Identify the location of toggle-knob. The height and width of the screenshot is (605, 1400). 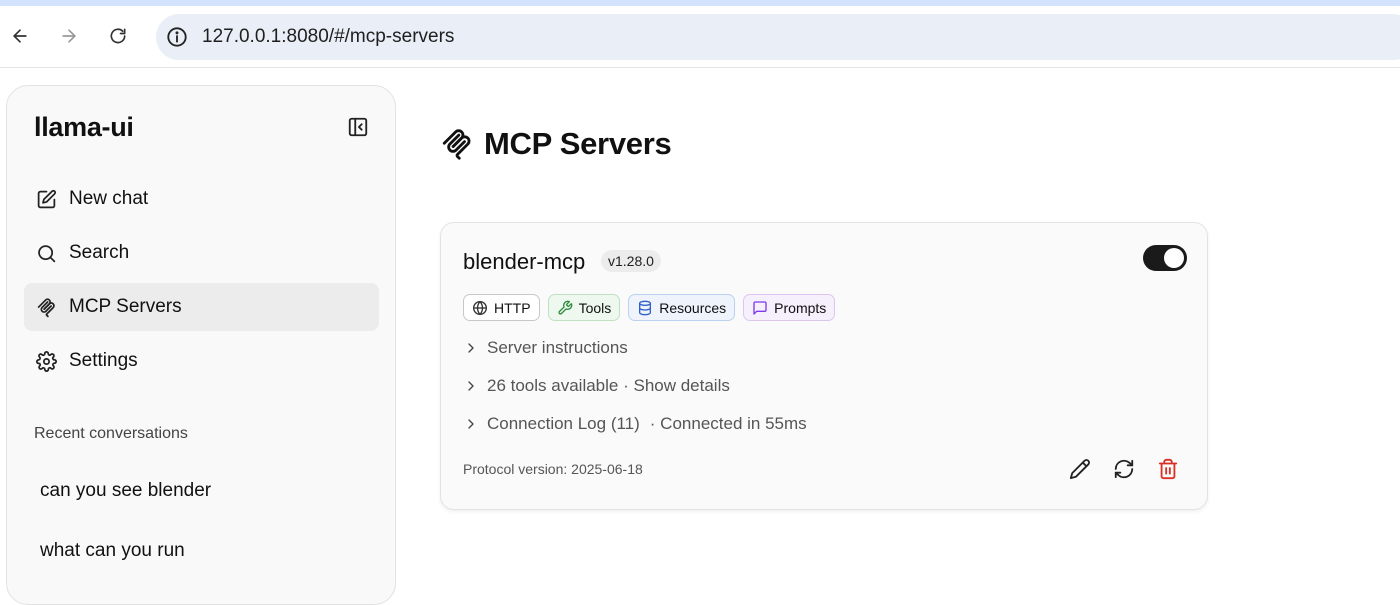
(1174, 258).